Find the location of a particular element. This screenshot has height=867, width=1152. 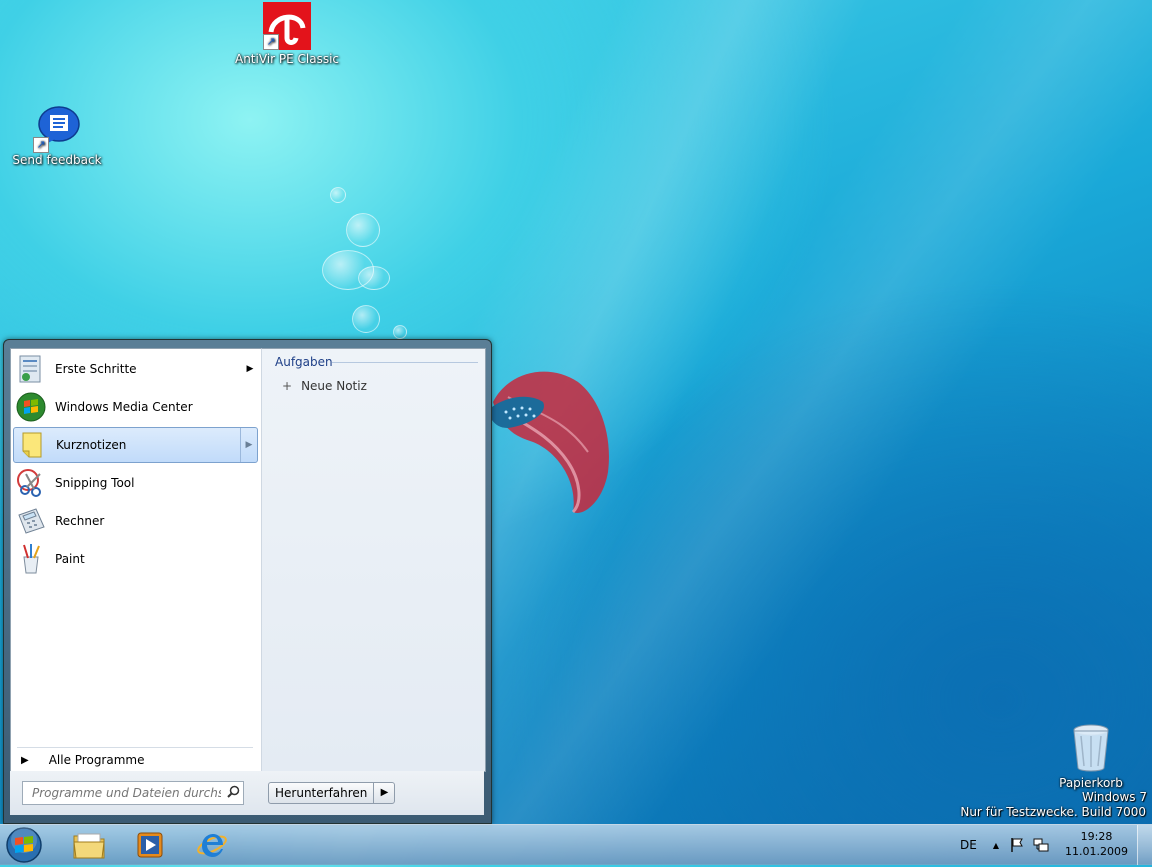

desktop-icon-send-feedback: ↗ Send feedback is located at coordinates (57, 136).